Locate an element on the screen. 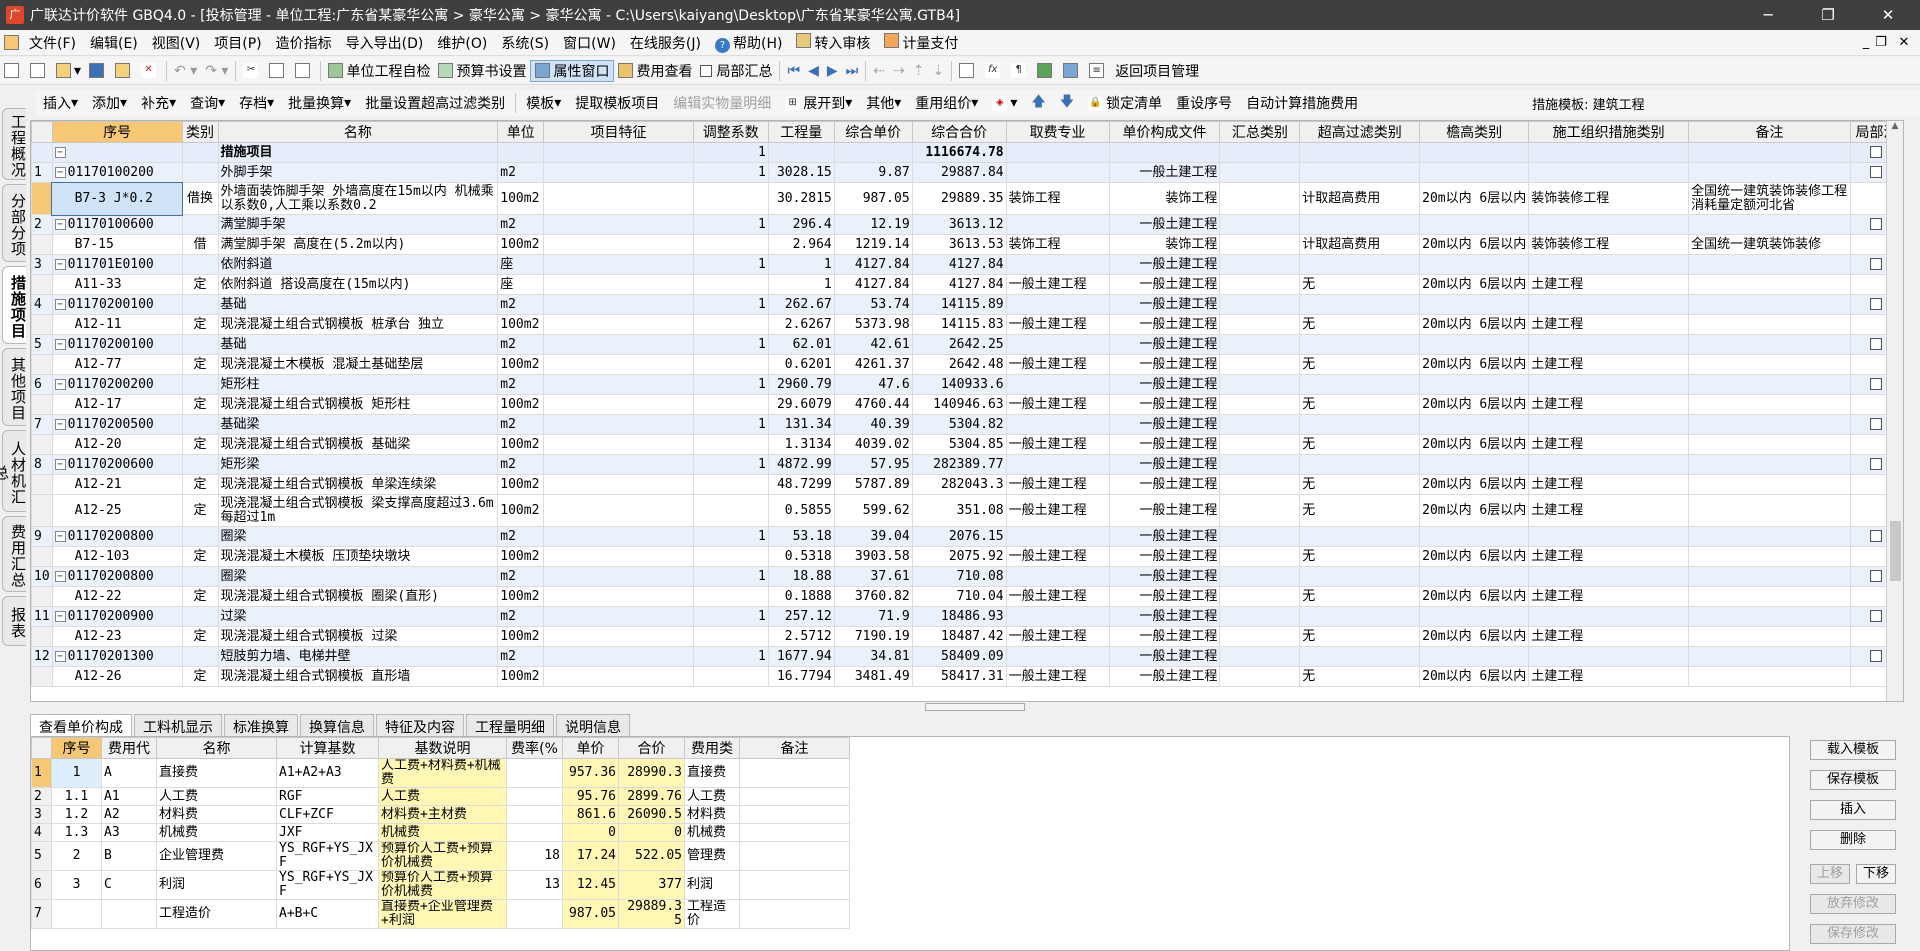  total-cell: 29889.35 is located at coordinates (651, 914).